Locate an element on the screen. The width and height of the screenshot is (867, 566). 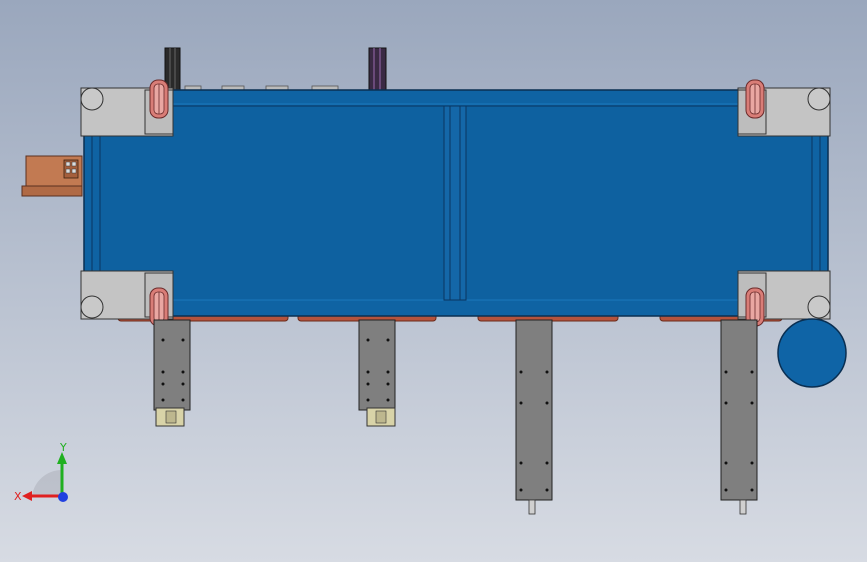
x-axis-label: X is located at coordinates (18, 496).